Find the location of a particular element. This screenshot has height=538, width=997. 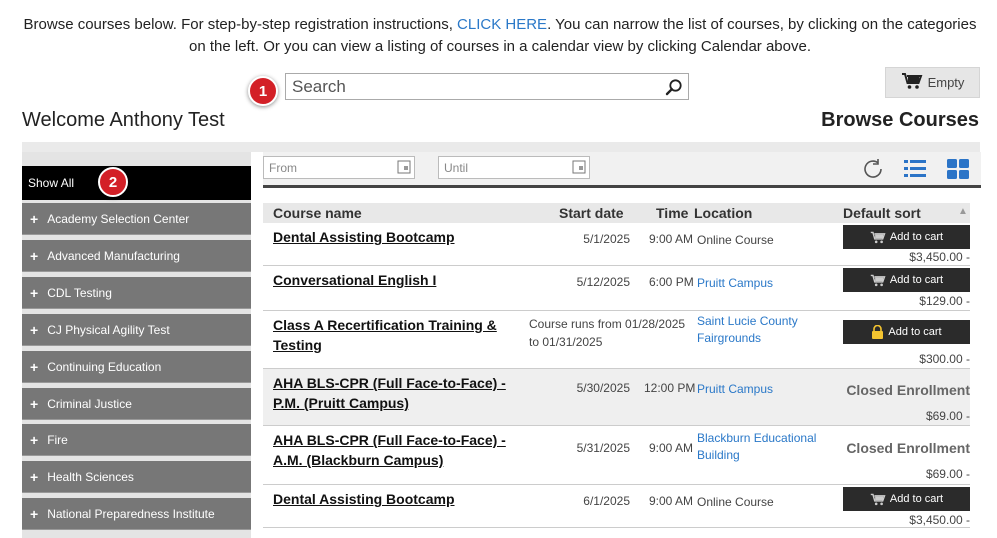

start-date: 5/12/2025 is located at coordinates (603, 282).